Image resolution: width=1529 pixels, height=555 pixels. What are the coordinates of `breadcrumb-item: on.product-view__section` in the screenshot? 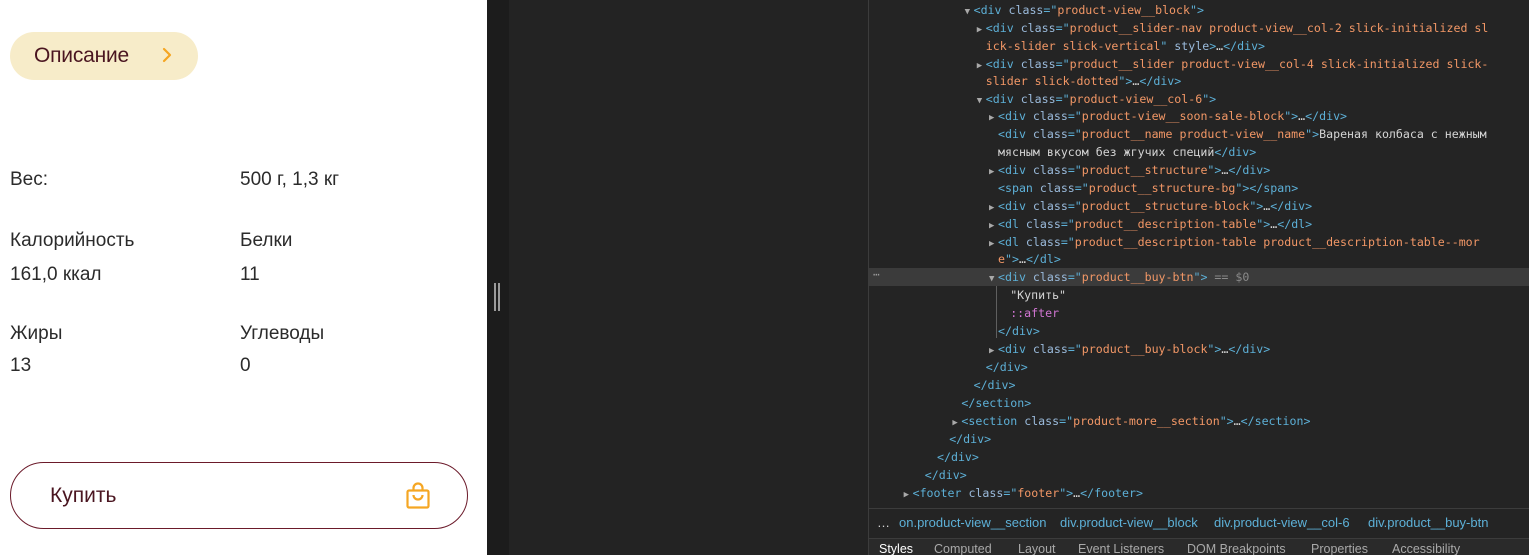 It's located at (972, 522).